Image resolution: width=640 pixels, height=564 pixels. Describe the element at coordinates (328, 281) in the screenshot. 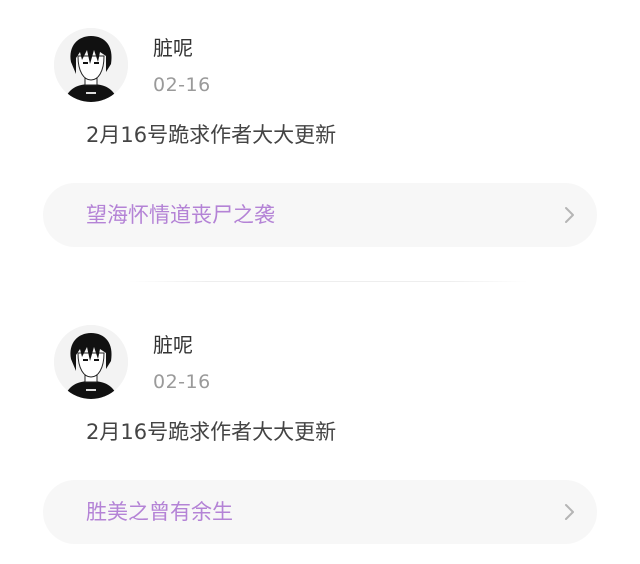

I see `divider` at that location.